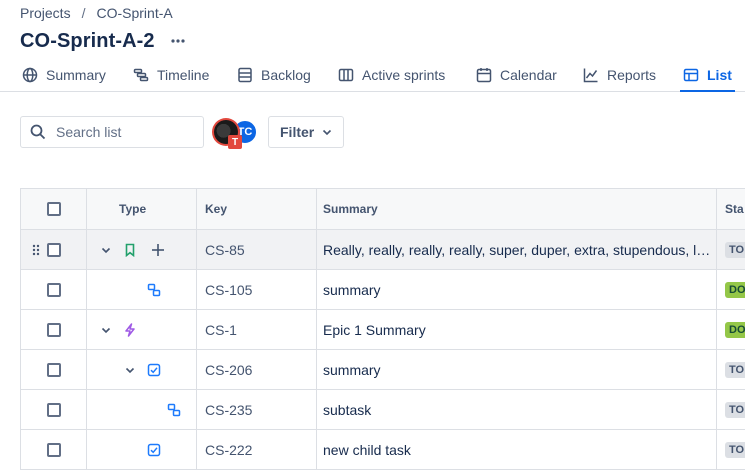 The image size is (745, 471). I want to click on tab-summary: Summary, so click(64, 77).